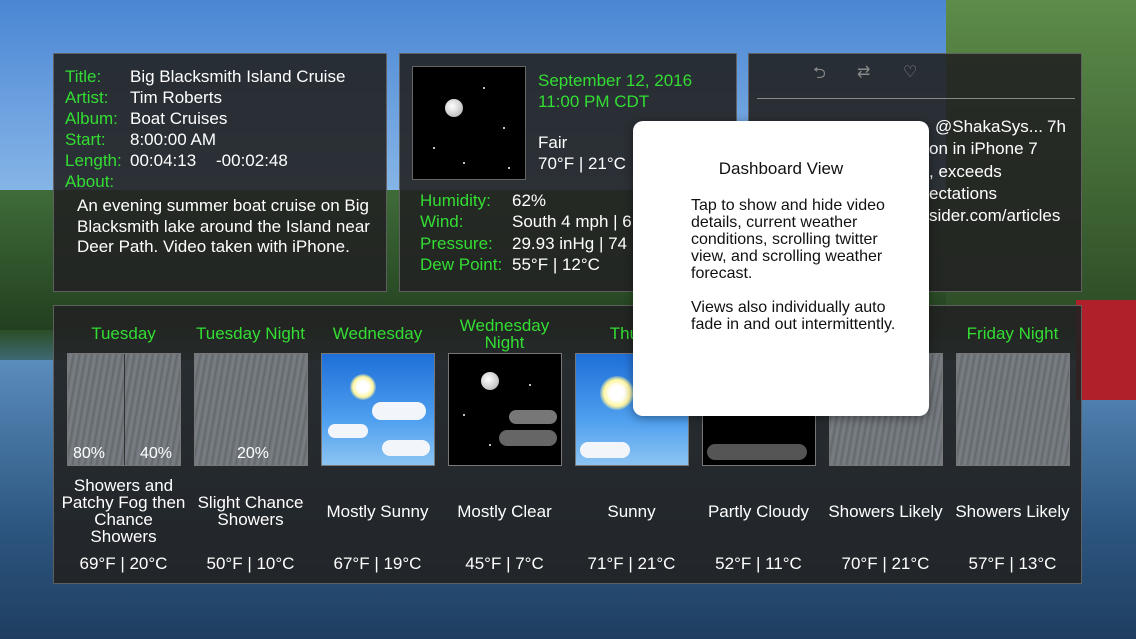  I want to click on artist-label: Artist:, so click(87, 97).